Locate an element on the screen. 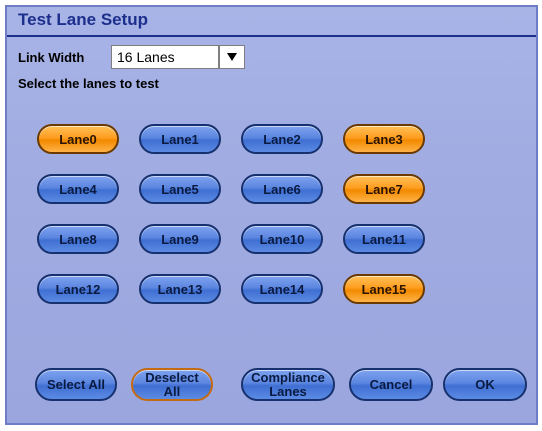 The image size is (542, 431). select-lanes-label: Select the lanes to test is located at coordinates (88, 83).